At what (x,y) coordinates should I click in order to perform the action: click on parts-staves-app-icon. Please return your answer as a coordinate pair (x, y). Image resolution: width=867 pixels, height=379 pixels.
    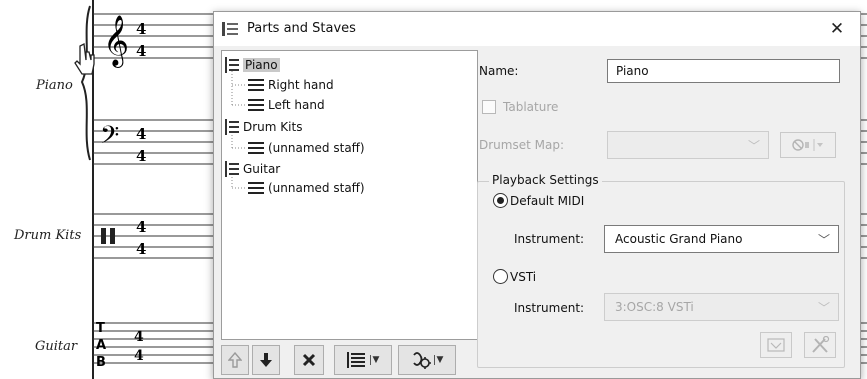
    Looking at the image, I should click on (230, 29).